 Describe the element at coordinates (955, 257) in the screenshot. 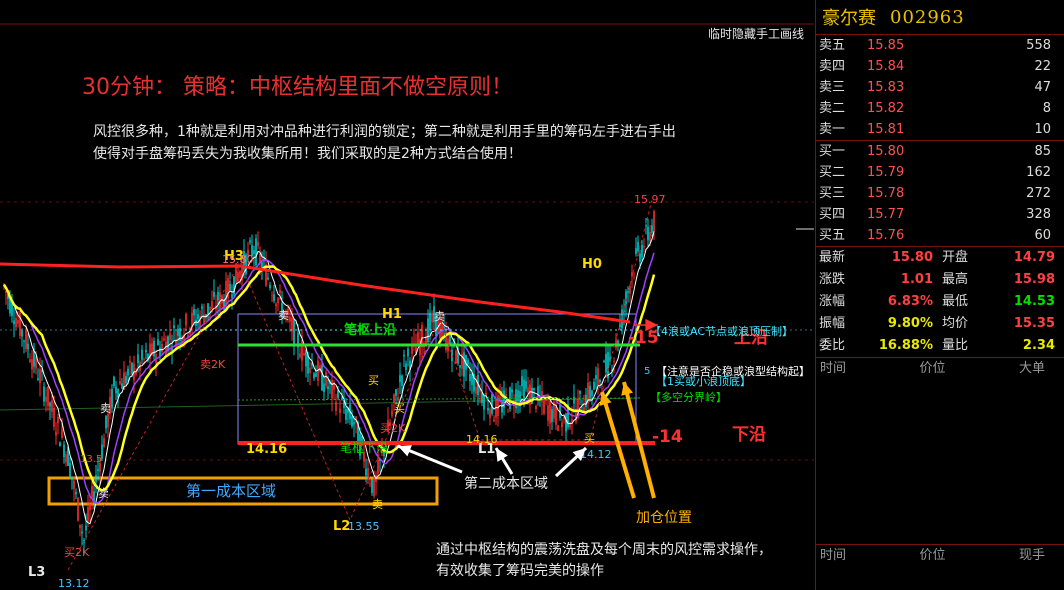

I see `stat-l2: 开盘` at that location.